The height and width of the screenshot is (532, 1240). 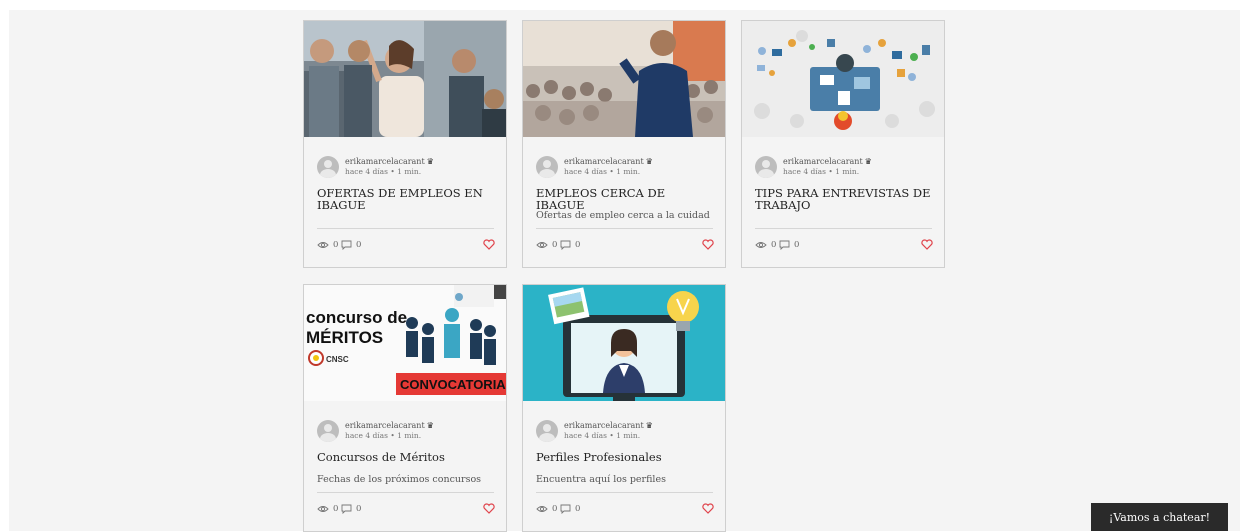 I want to click on post-excerpt: Encuentra aquí los perfiles, so click(x=601, y=479).